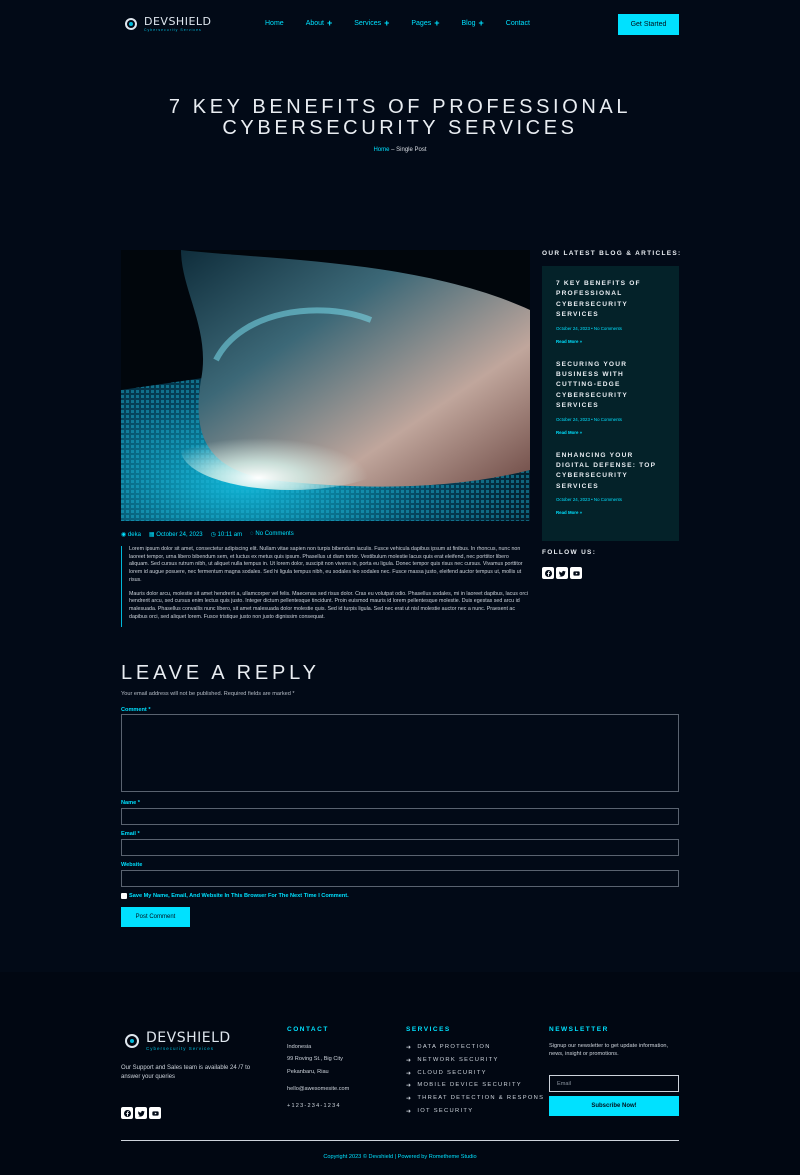  I want to click on menu-item-blog: Blog +, so click(472, 23).